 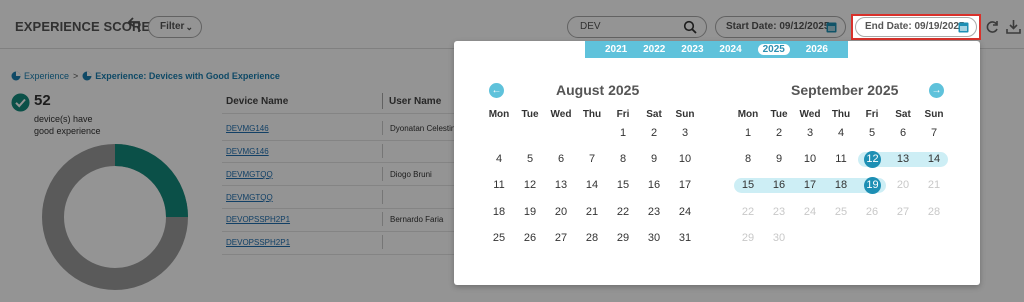 I want to click on calendar-day: 12, so click(x=530, y=185).